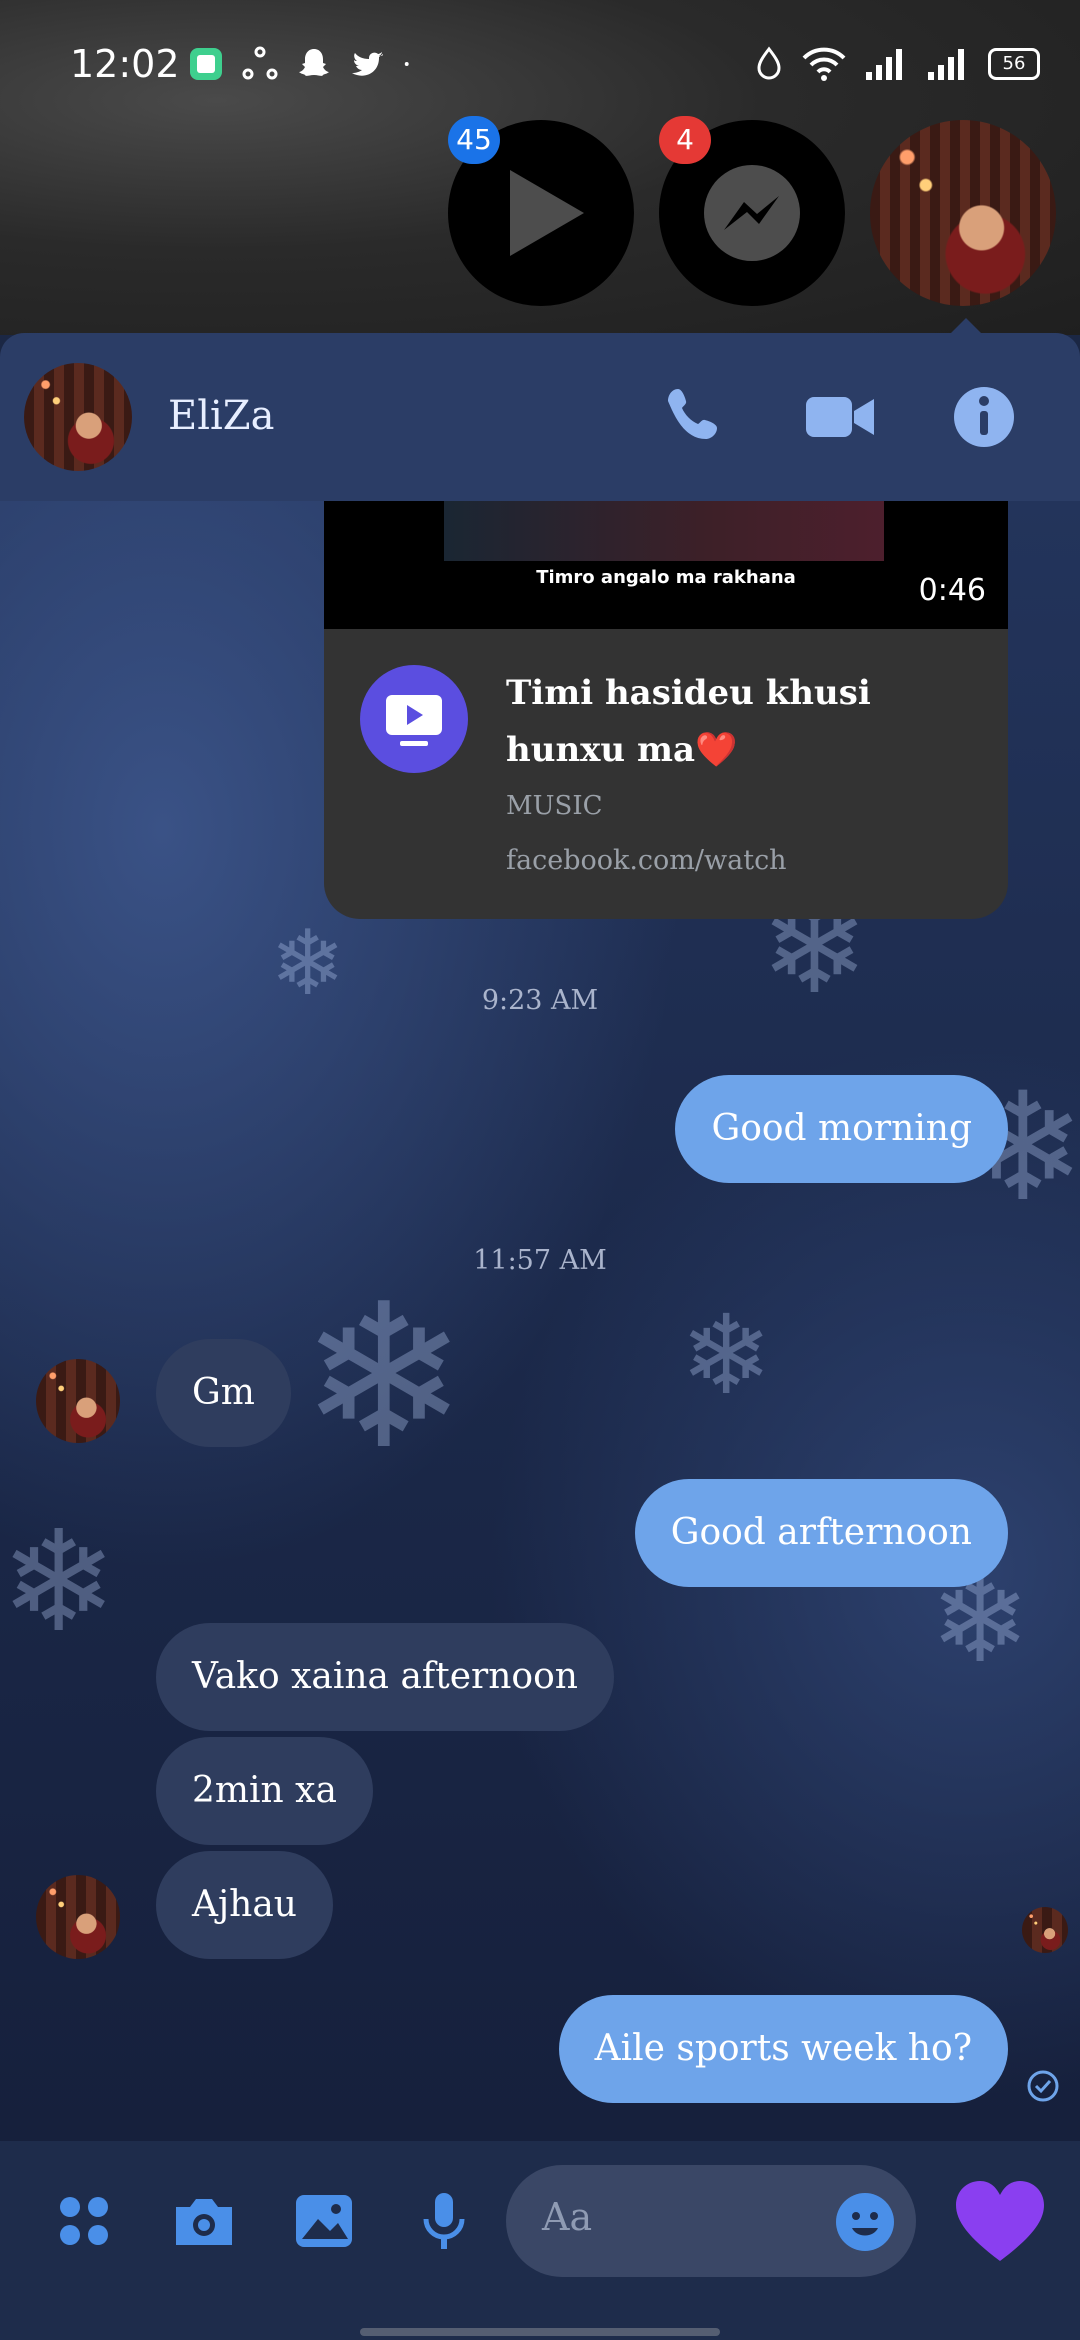 The image size is (1080, 2340). I want to click on video-camera-icon, so click(840, 417).